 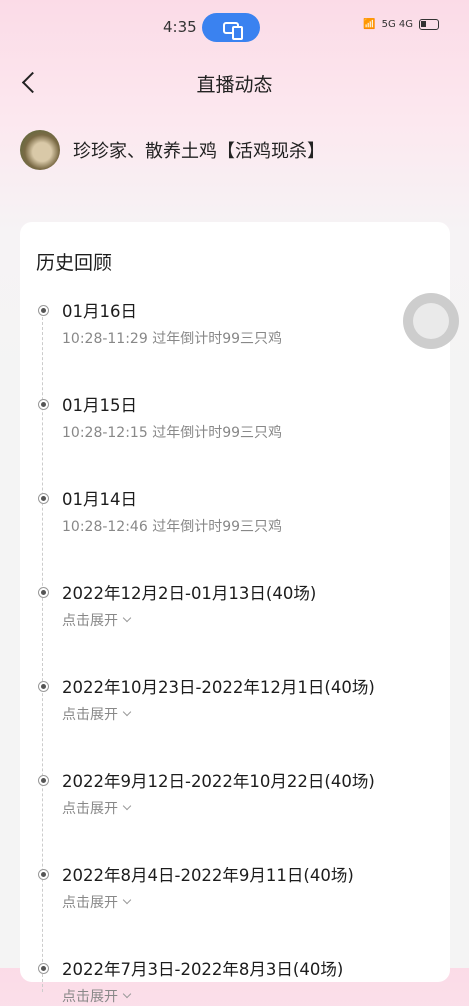 I want to click on item-subtitle-text: 10:28-11:29 过年倒计时99三只鸡, so click(x=172, y=339).